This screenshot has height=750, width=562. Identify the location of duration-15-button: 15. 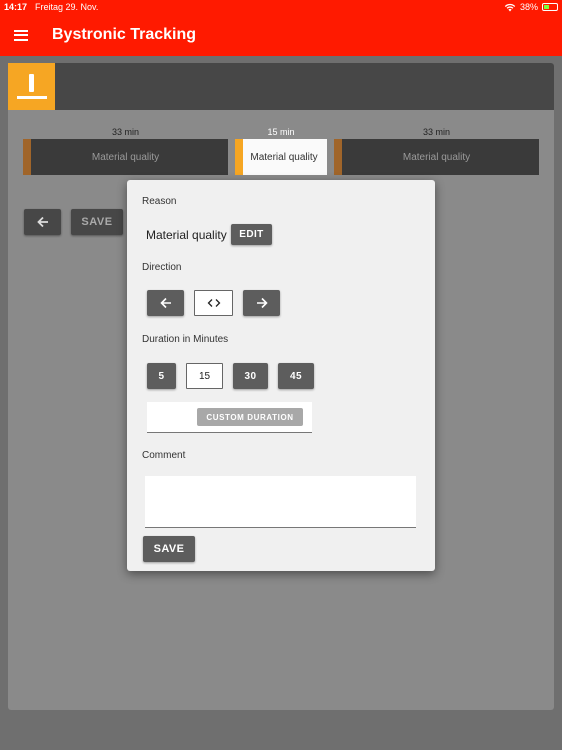
(204, 376).